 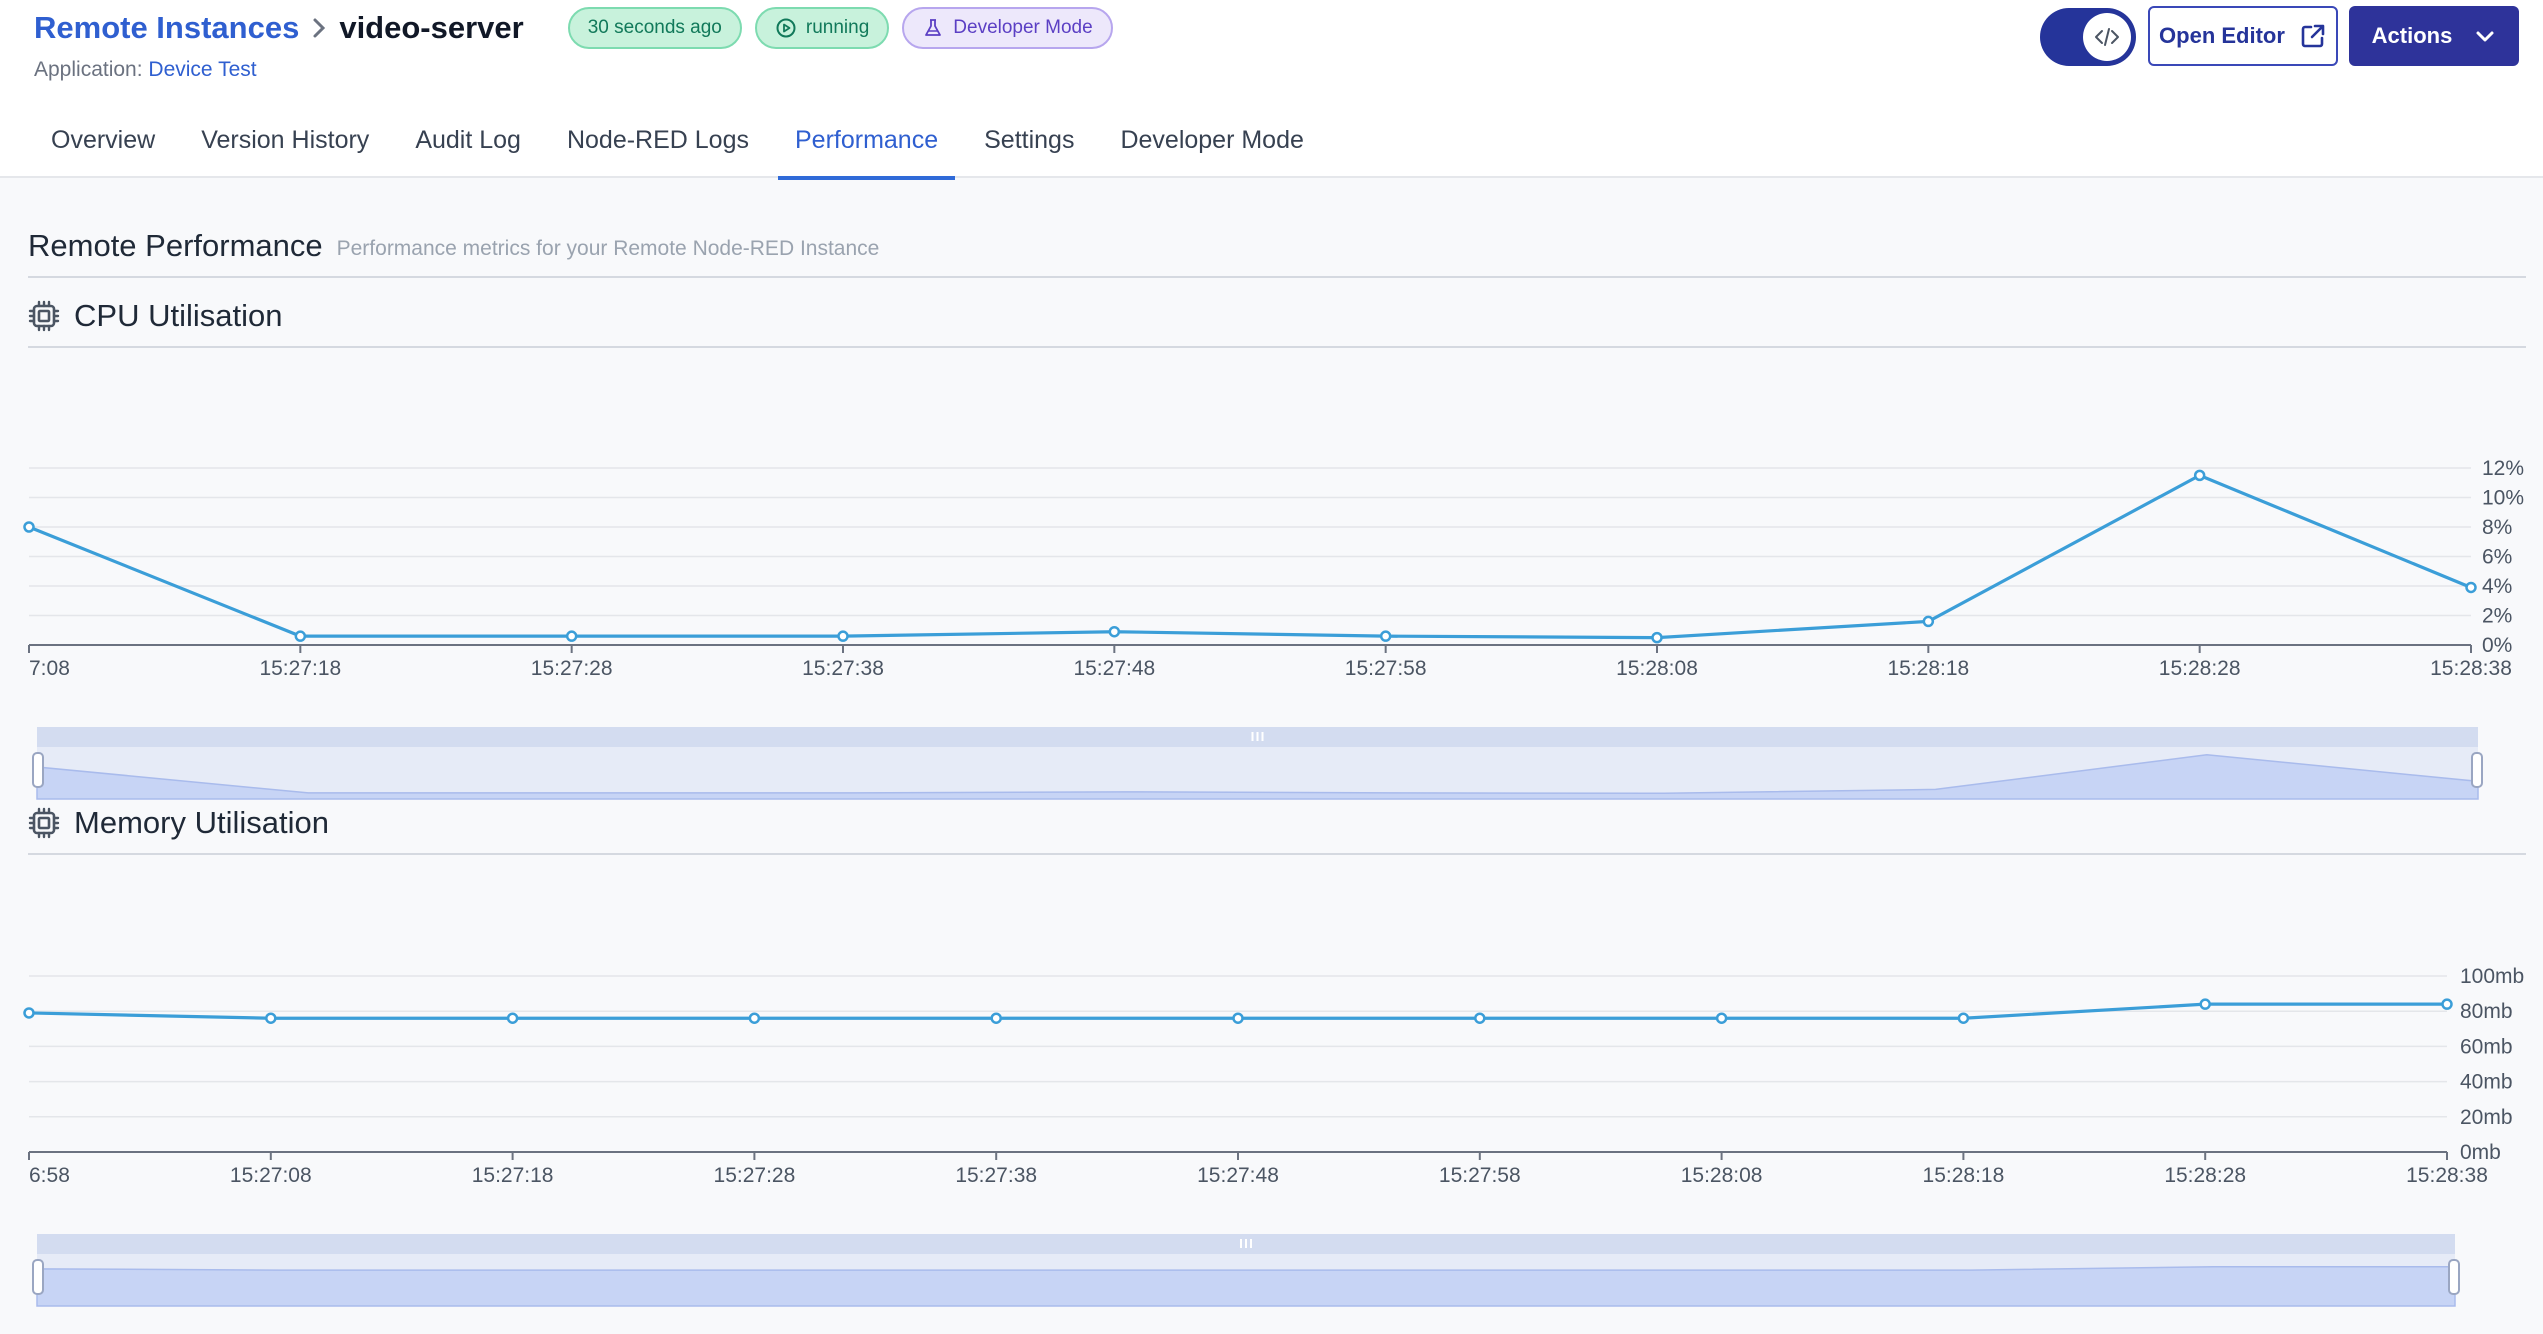 I want to click on application-link: Device Test, so click(x=202, y=69).